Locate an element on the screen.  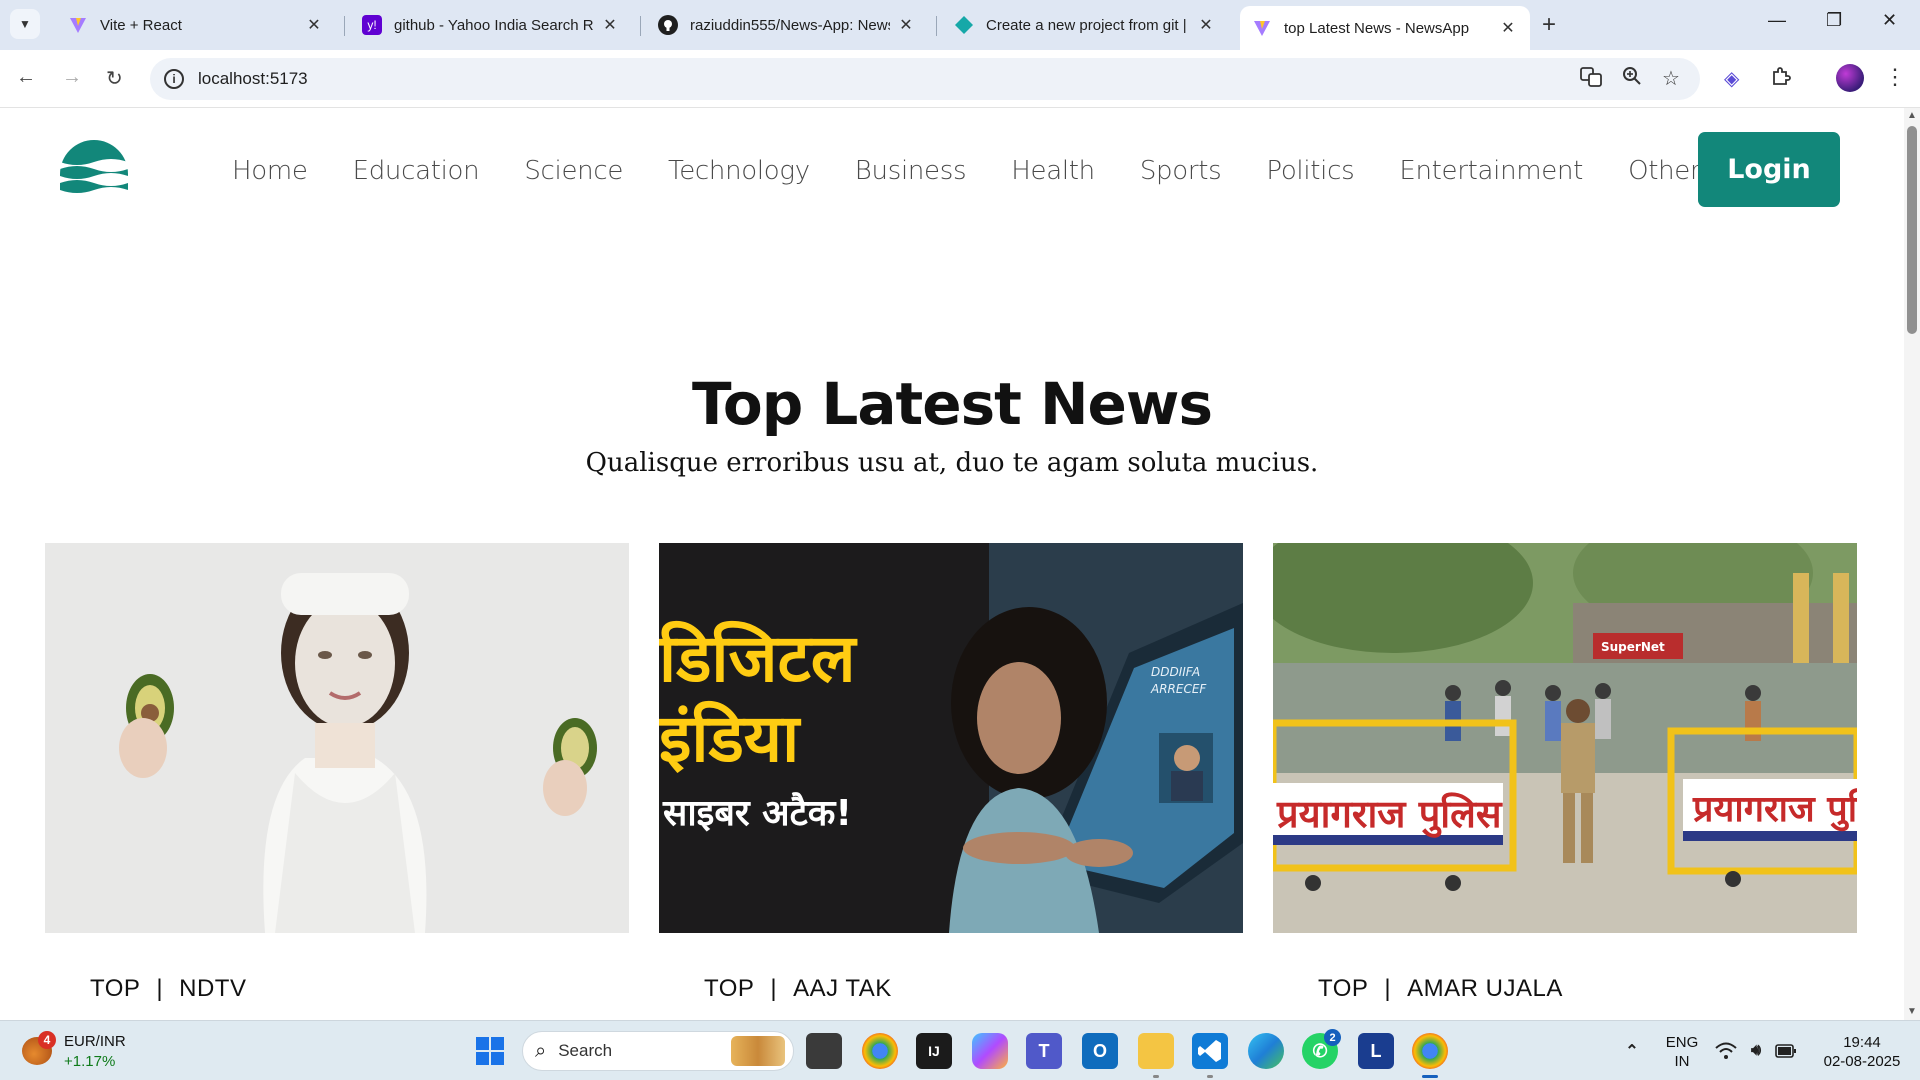
chrome-profile-icon is located at coordinates (1430, 1051).